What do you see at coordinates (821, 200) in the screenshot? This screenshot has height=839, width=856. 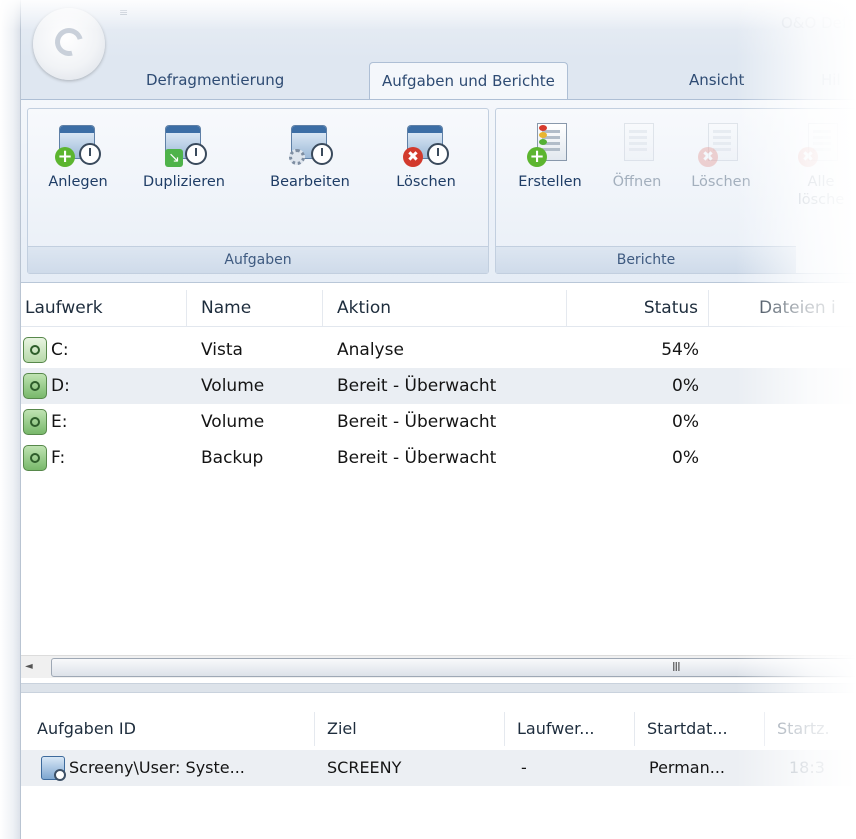 I see `alle-loeschen-label-line2: lösche` at bounding box center [821, 200].